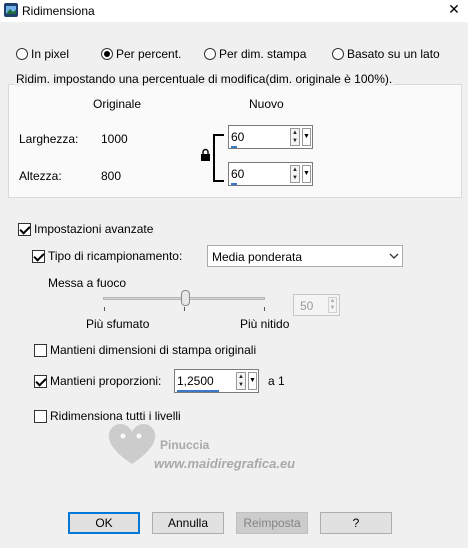 The image size is (468, 548). Describe the element at coordinates (266, 104) in the screenshot. I see `column-new-label: Nuovo` at that location.